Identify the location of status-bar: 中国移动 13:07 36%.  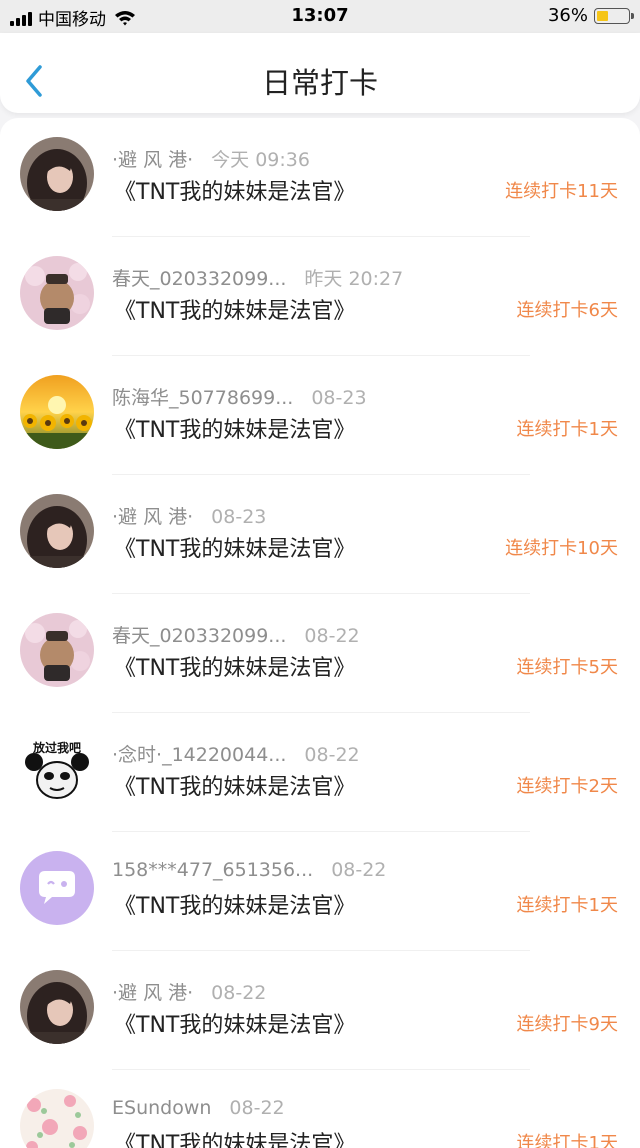
(320, 16).